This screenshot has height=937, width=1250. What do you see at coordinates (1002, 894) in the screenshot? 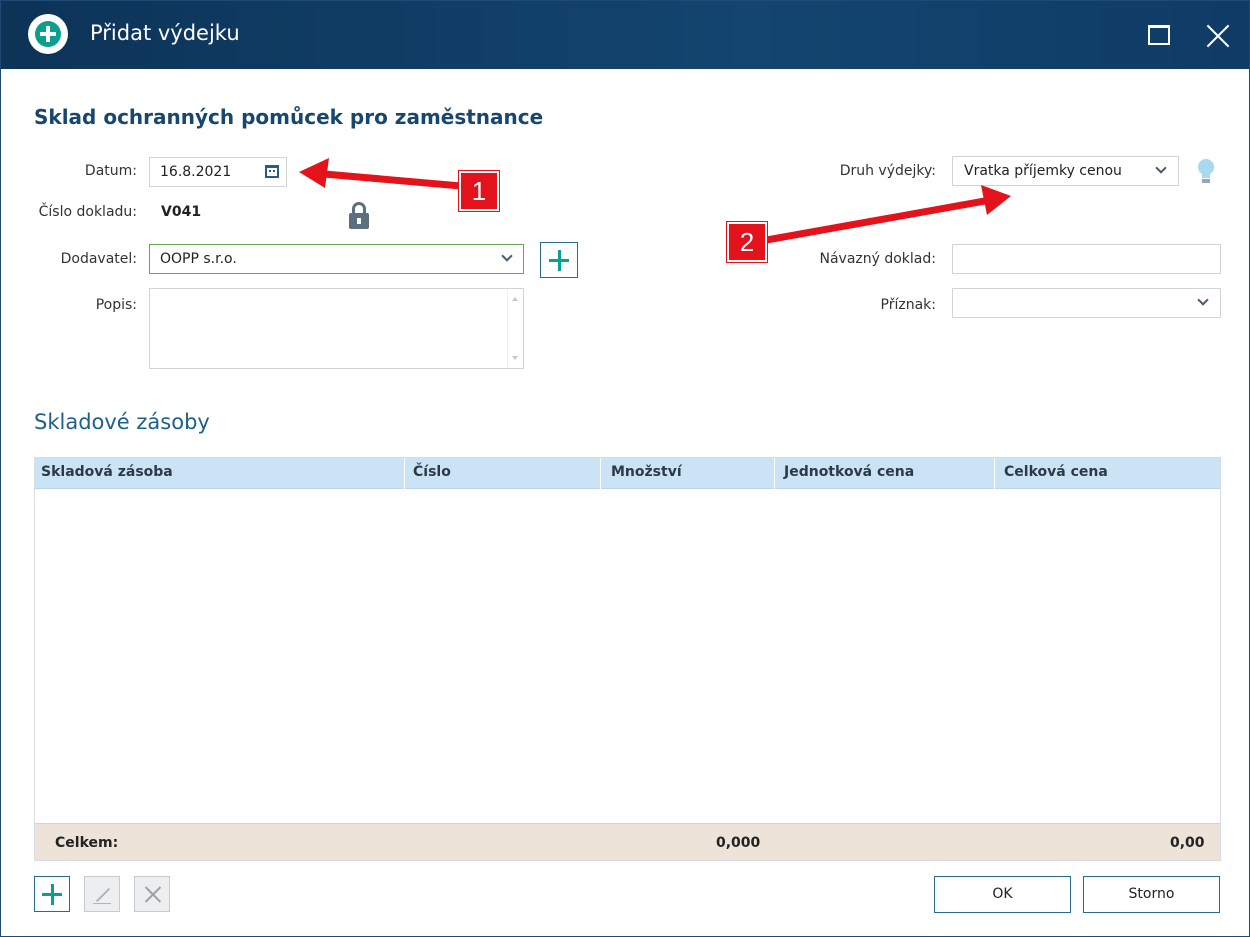
I see `ok-button: OK` at bounding box center [1002, 894].